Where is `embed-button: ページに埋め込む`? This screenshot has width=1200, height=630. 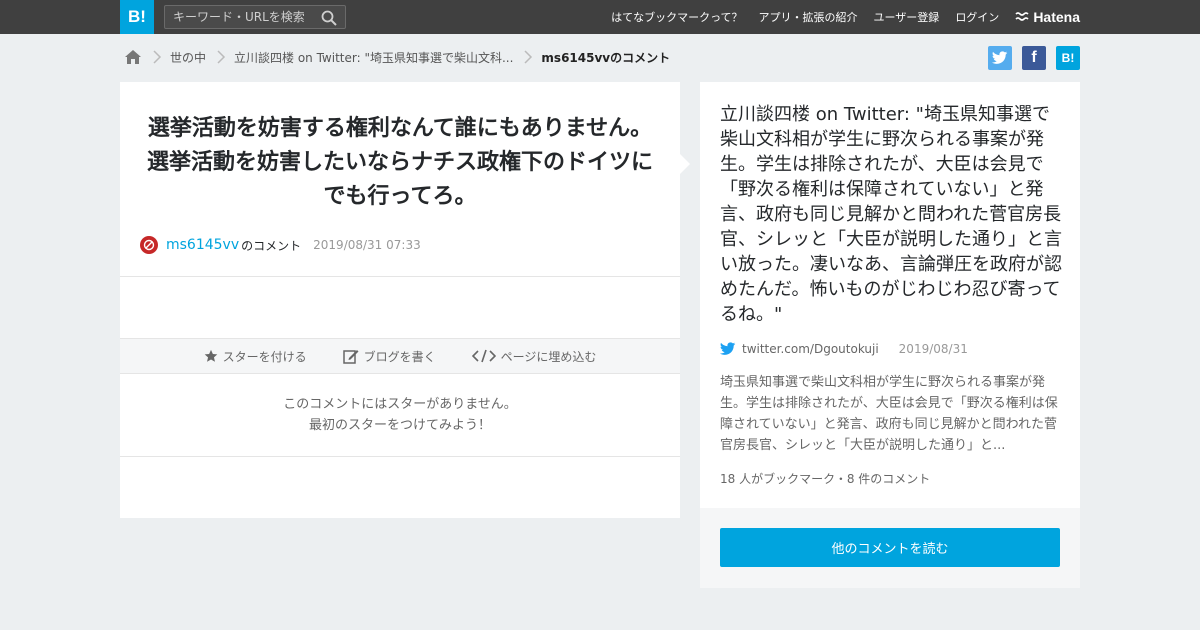 embed-button: ページに埋め込む is located at coordinates (534, 356).